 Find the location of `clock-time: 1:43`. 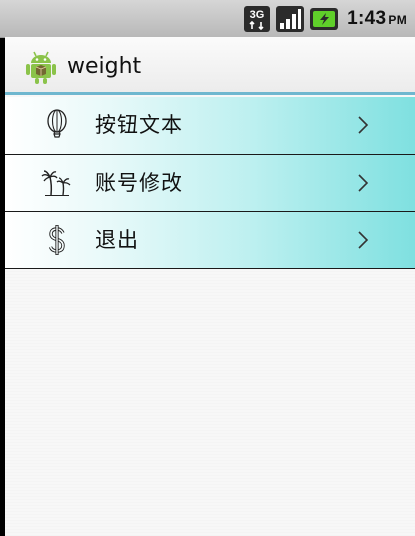

clock-time: 1:43 is located at coordinates (367, 18).